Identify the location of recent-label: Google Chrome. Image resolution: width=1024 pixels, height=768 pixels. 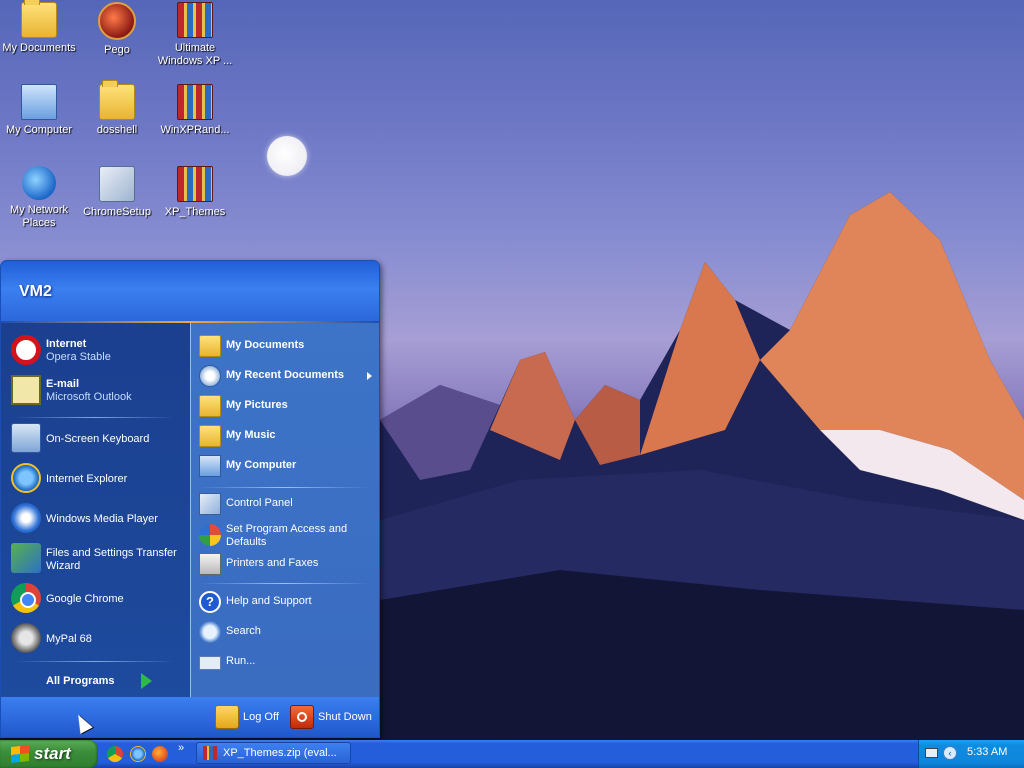
(85, 599).